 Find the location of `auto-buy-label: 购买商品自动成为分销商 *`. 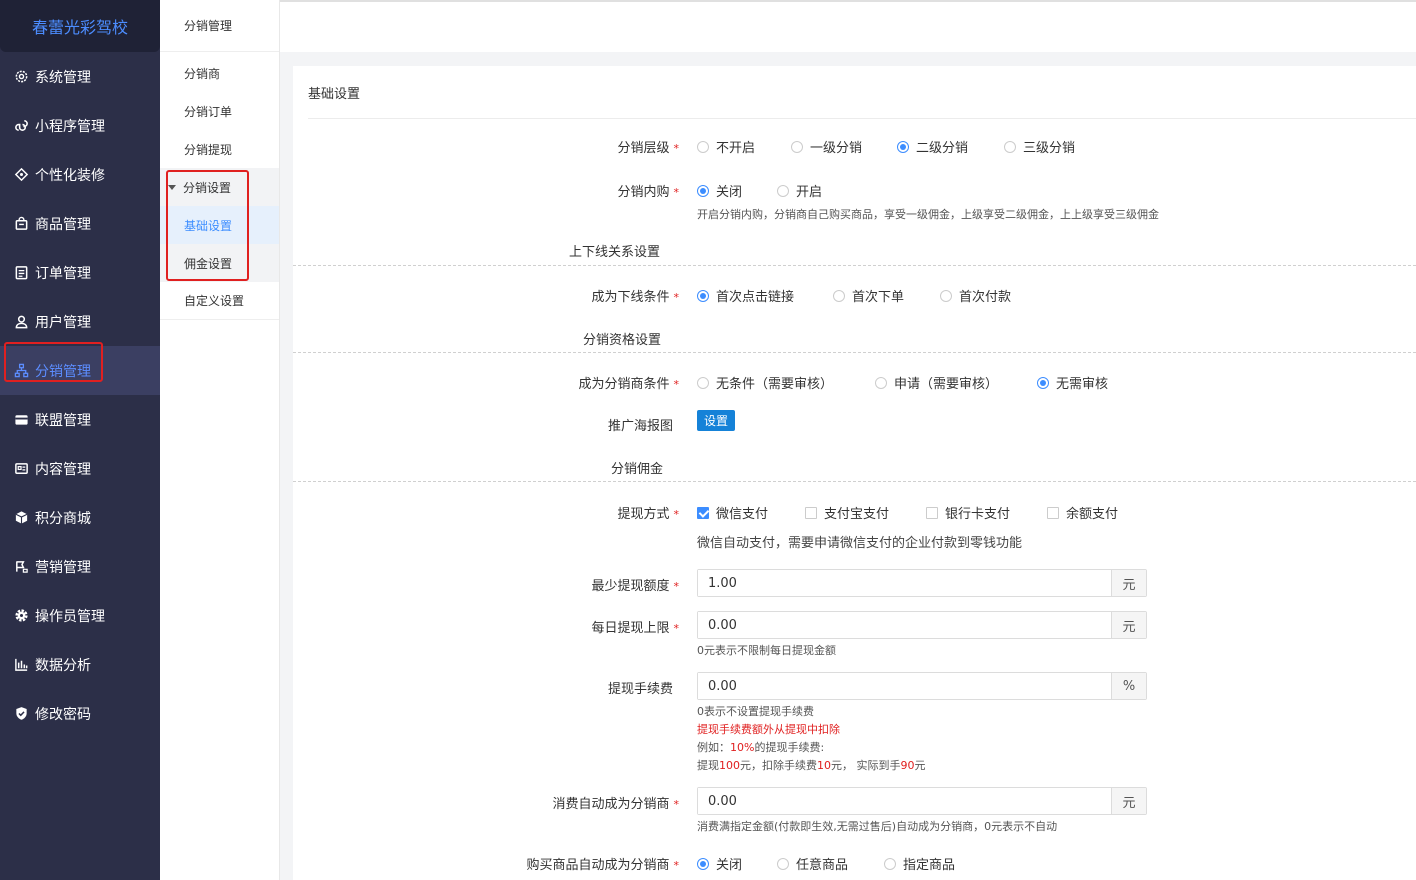

auto-buy-label: 购买商品自动成为分销商 * is located at coordinates (602, 865).